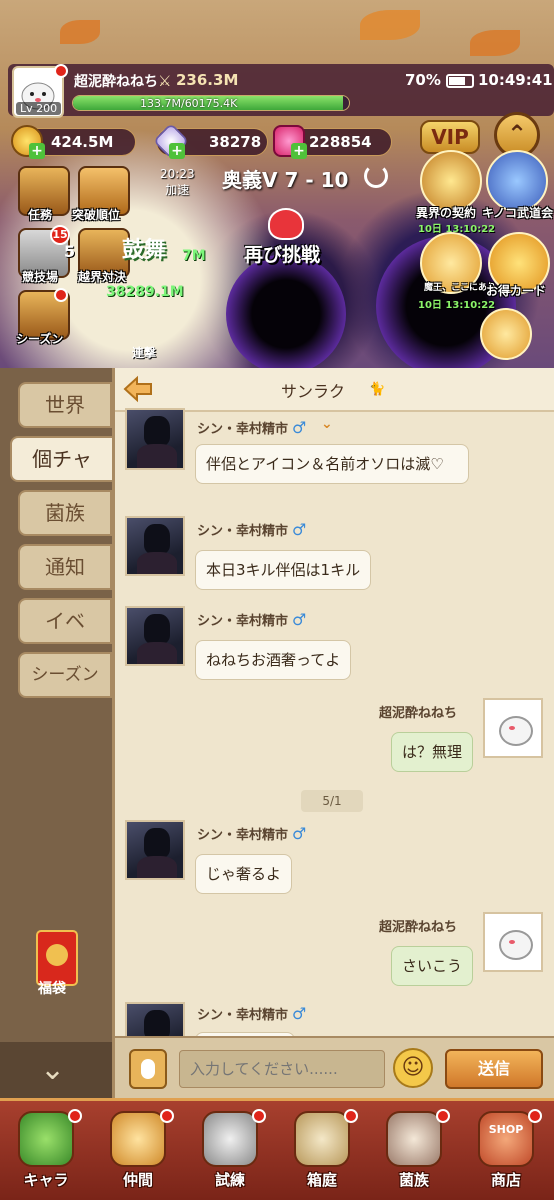 The image size is (554, 1200). Describe the element at coordinates (413, 1068) in the screenshot. I see `emoji-button: ☺` at that location.